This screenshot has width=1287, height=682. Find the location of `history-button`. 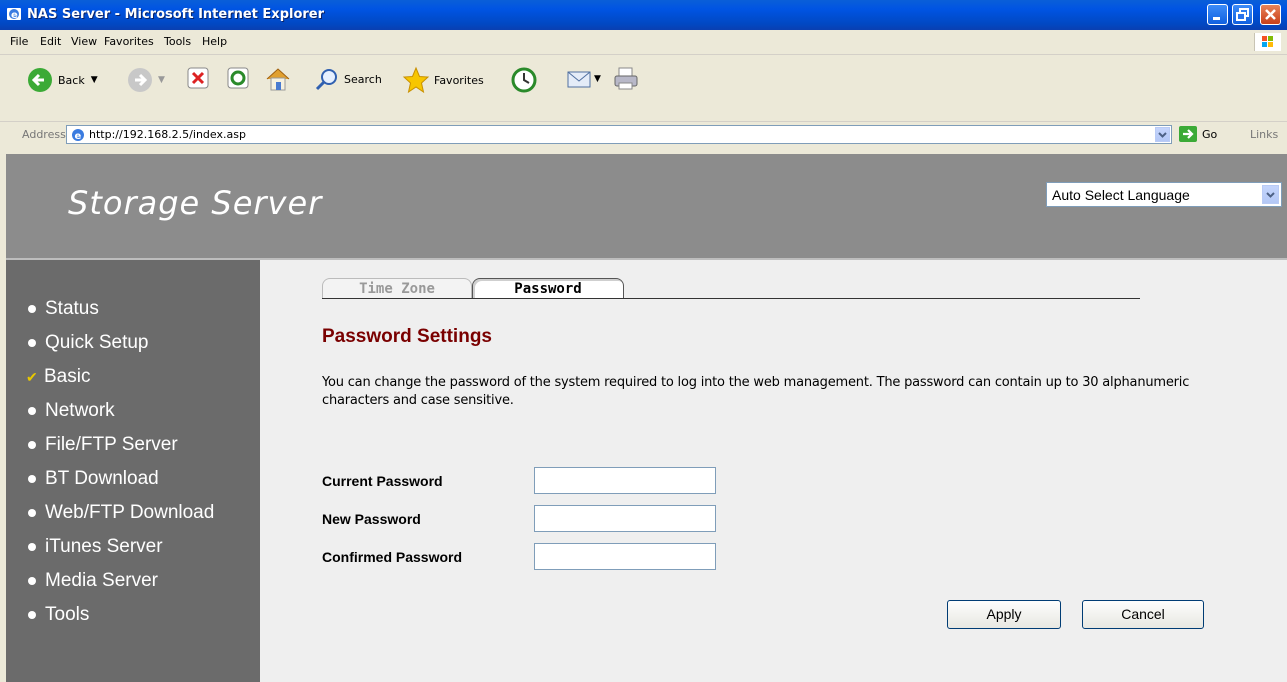

history-button is located at coordinates (524, 80).